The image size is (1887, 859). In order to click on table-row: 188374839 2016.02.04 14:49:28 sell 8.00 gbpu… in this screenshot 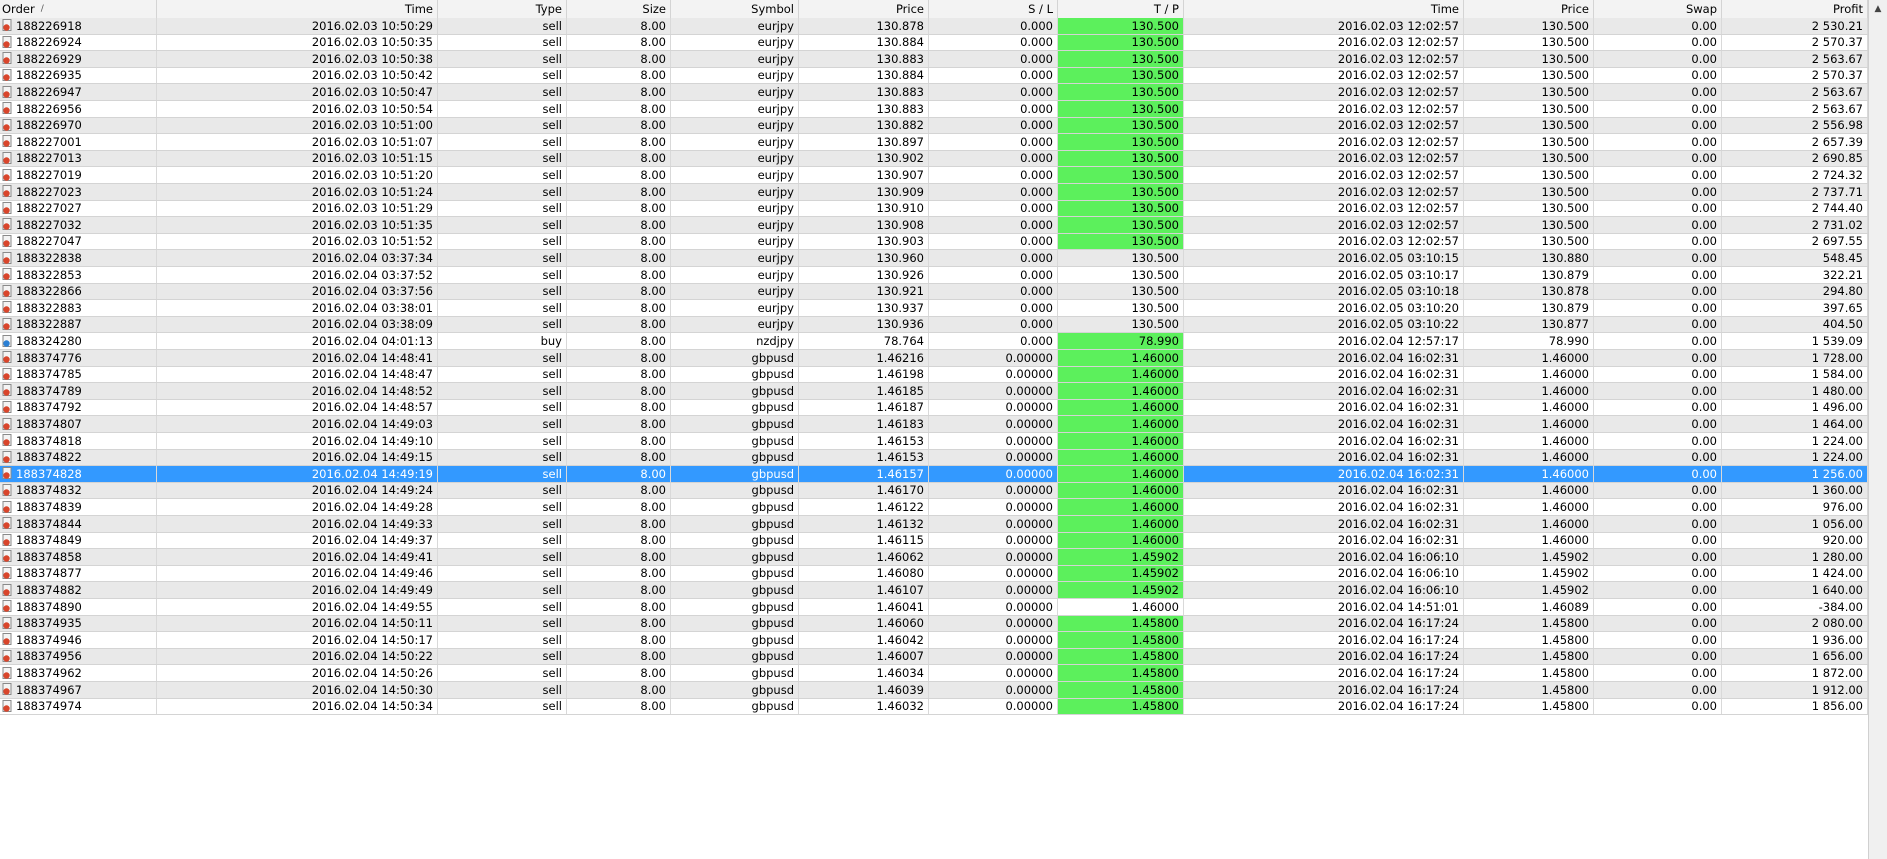, I will do `click(934, 507)`.